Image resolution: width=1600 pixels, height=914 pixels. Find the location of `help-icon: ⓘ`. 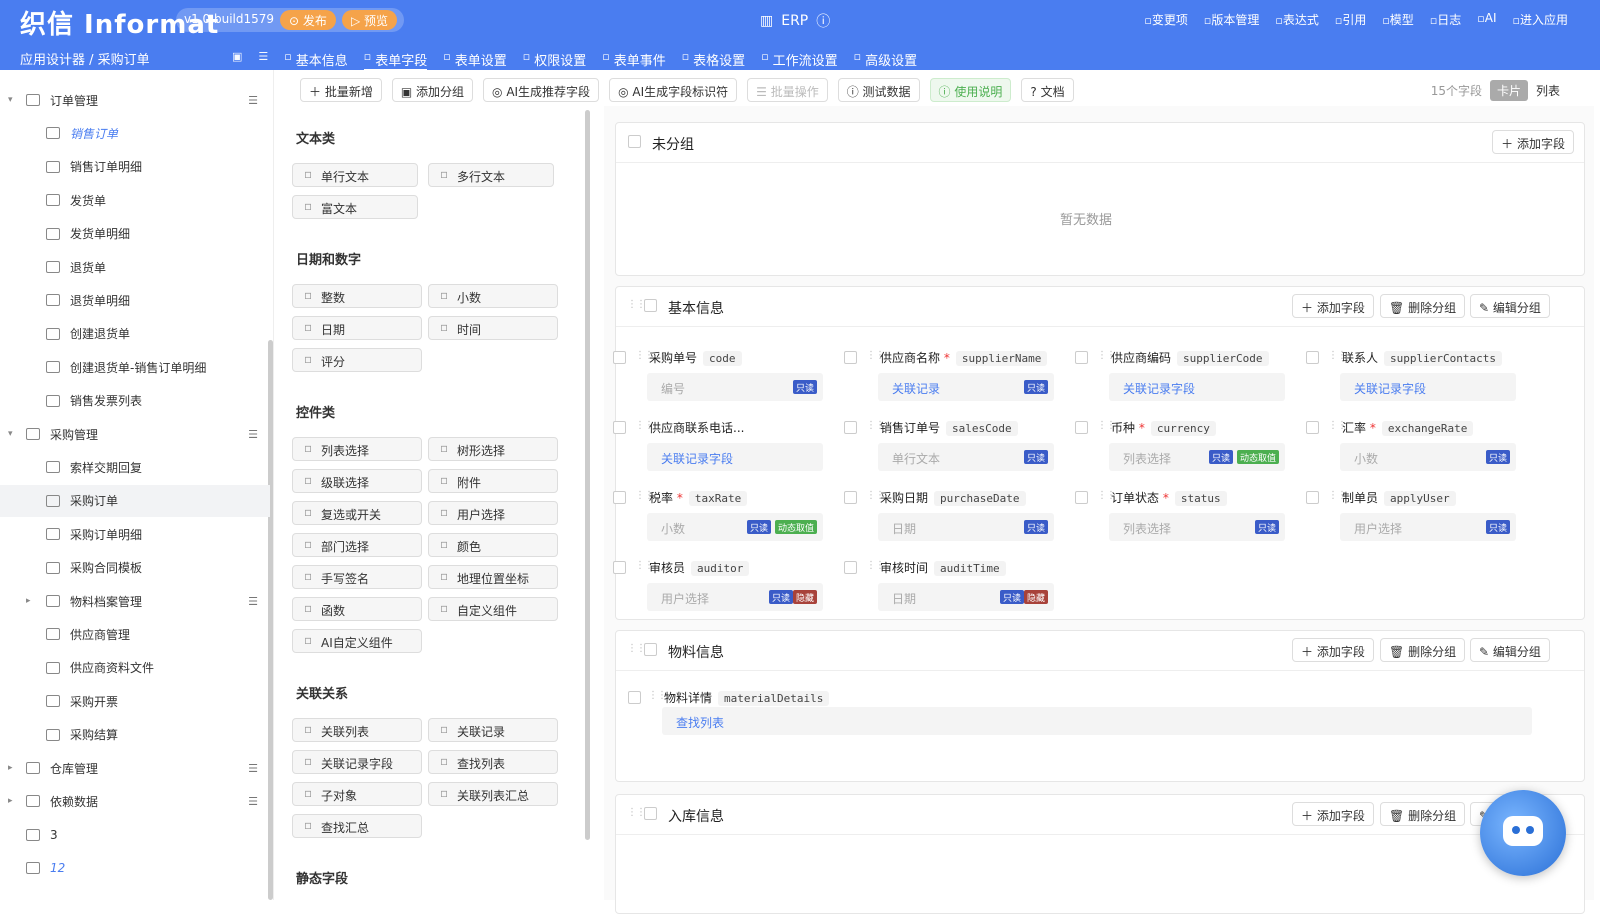

help-icon: ⓘ is located at coordinates (823, 21).